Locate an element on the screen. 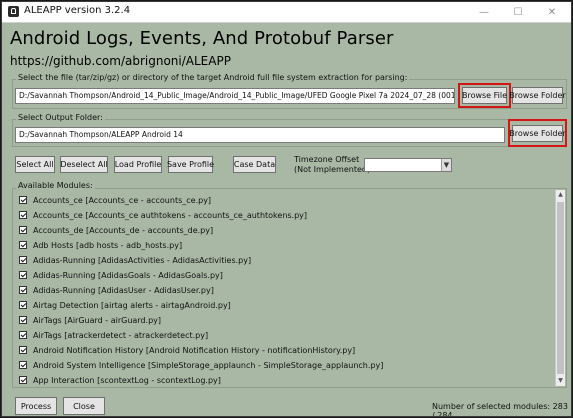 The image size is (573, 418). title-bar: ALEAPP version 3.2.4 — ☐ ✕ is located at coordinates (286, 12).